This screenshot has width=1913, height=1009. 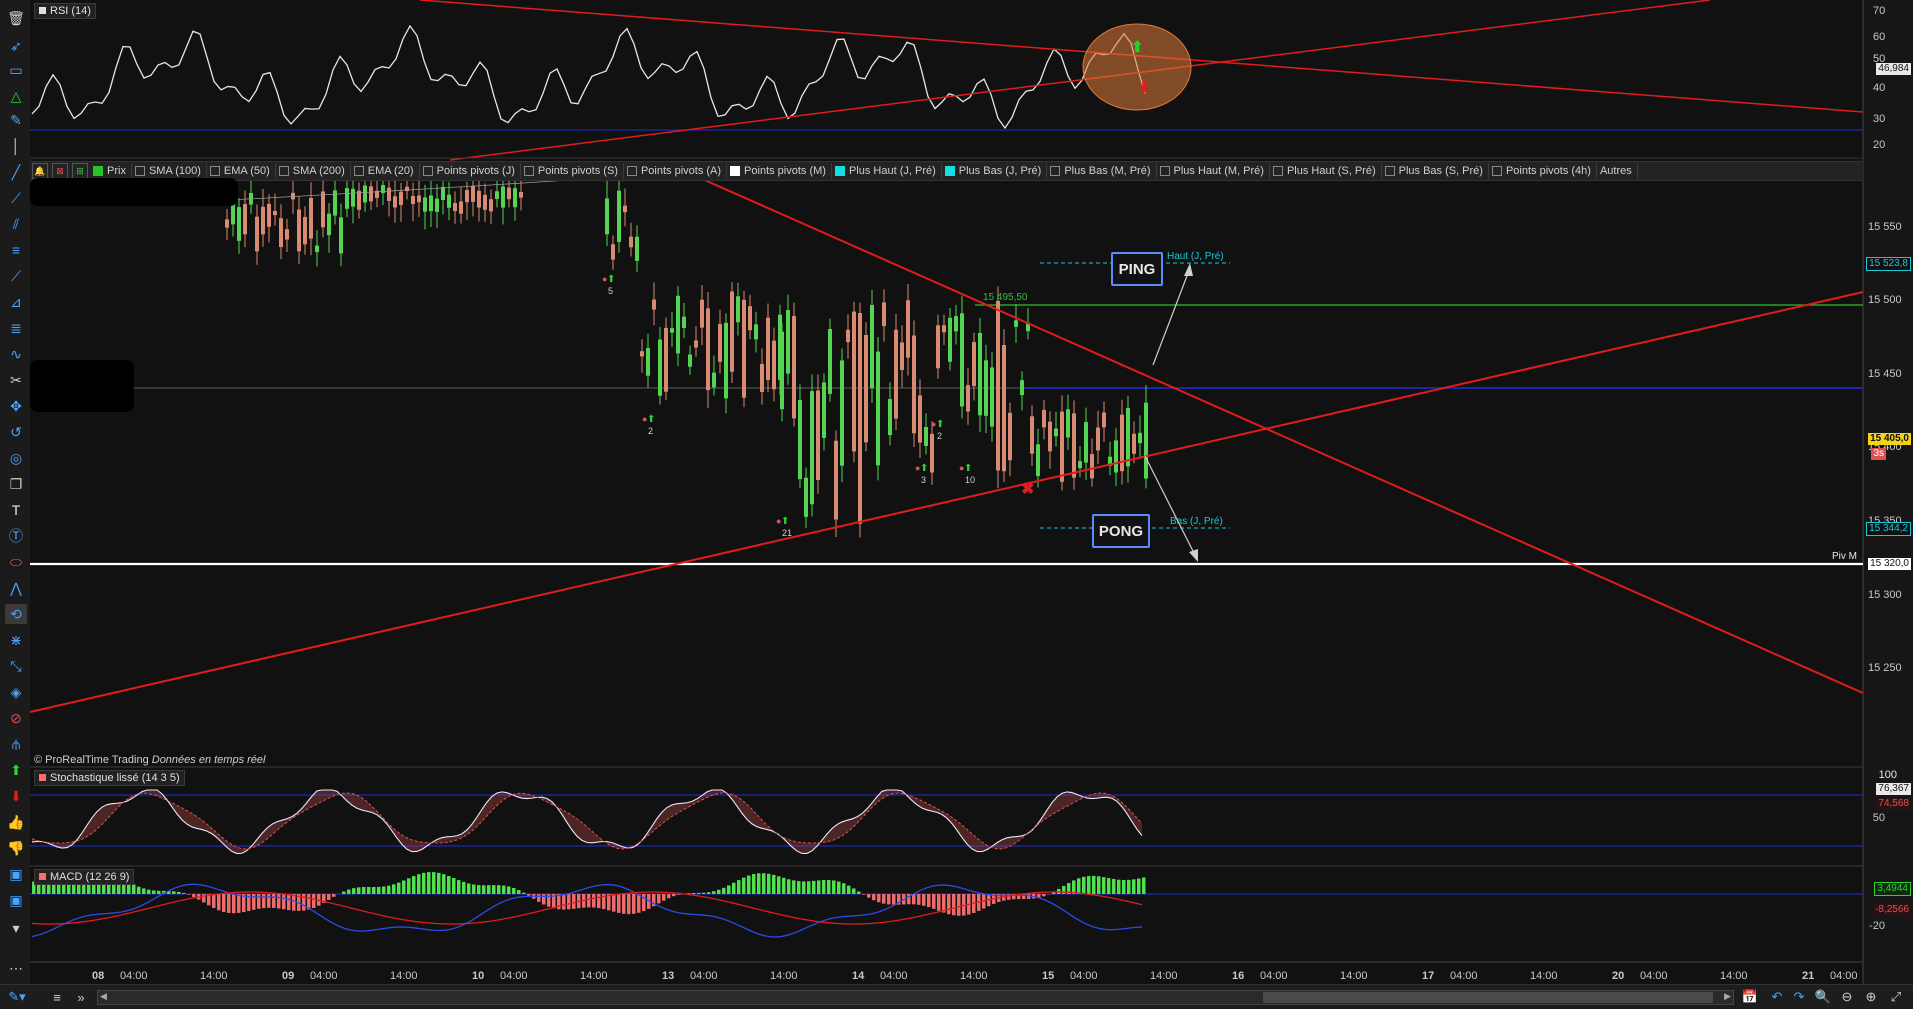 What do you see at coordinates (16, 640) in the screenshot?
I see `gann-icon: ⋇` at bounding box center [16, 640].